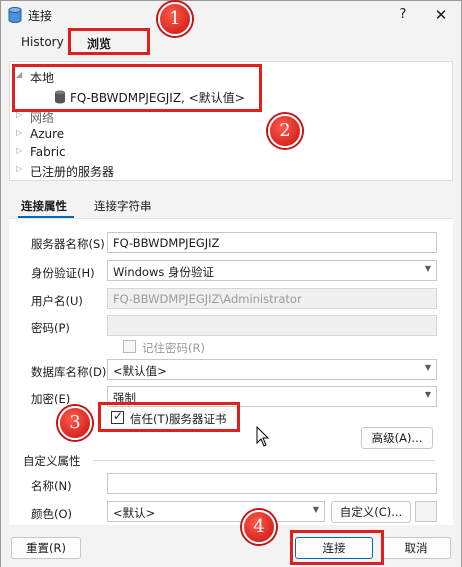  Describe the element at coordinates (110, 153) in the screenshot. I see `tree-item-fabric: ▷ Fabric` at that location.